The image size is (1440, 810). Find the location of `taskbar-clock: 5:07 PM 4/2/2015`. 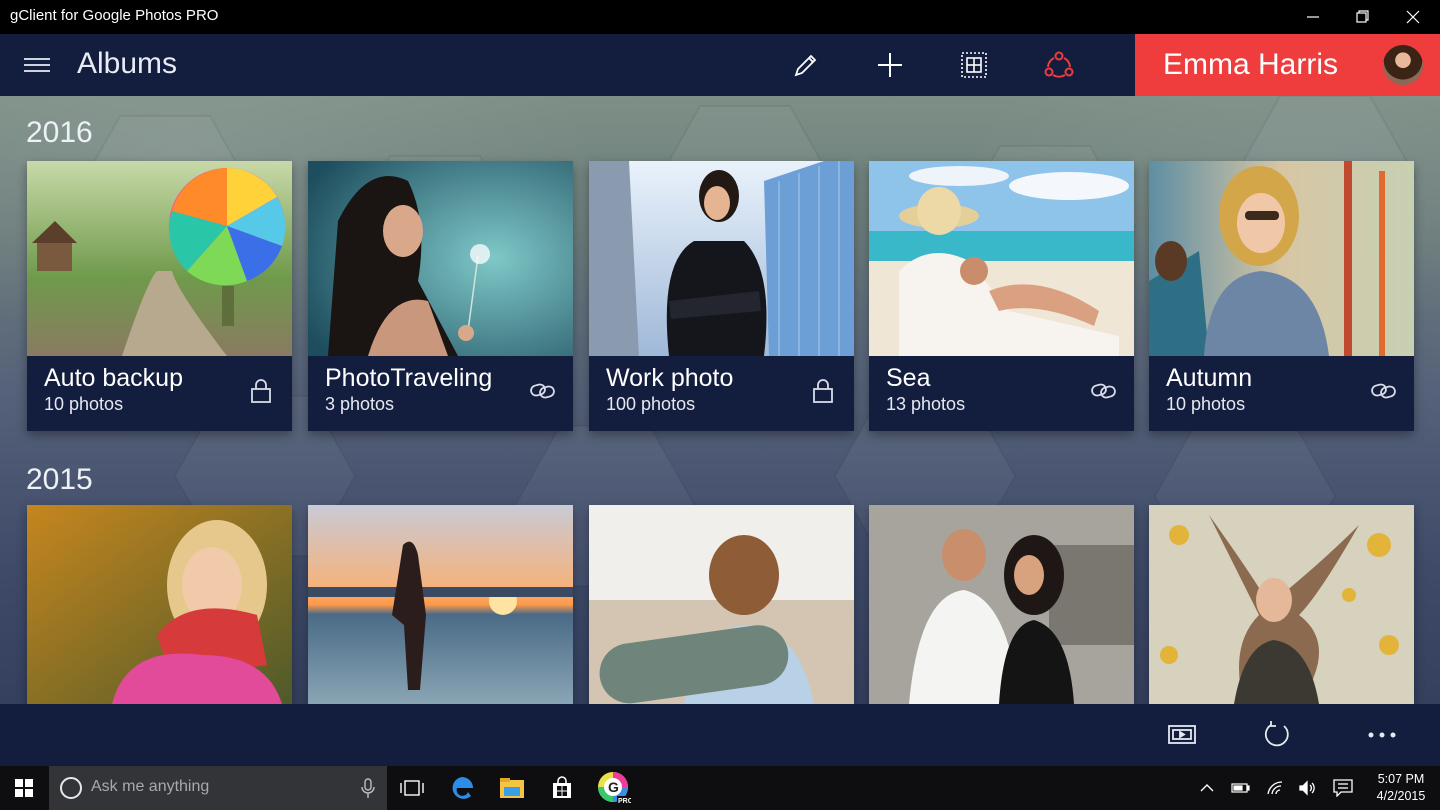

taskbar-clock: 5:07 PM 4/2/2015 is located at coordinates (1401, 788).